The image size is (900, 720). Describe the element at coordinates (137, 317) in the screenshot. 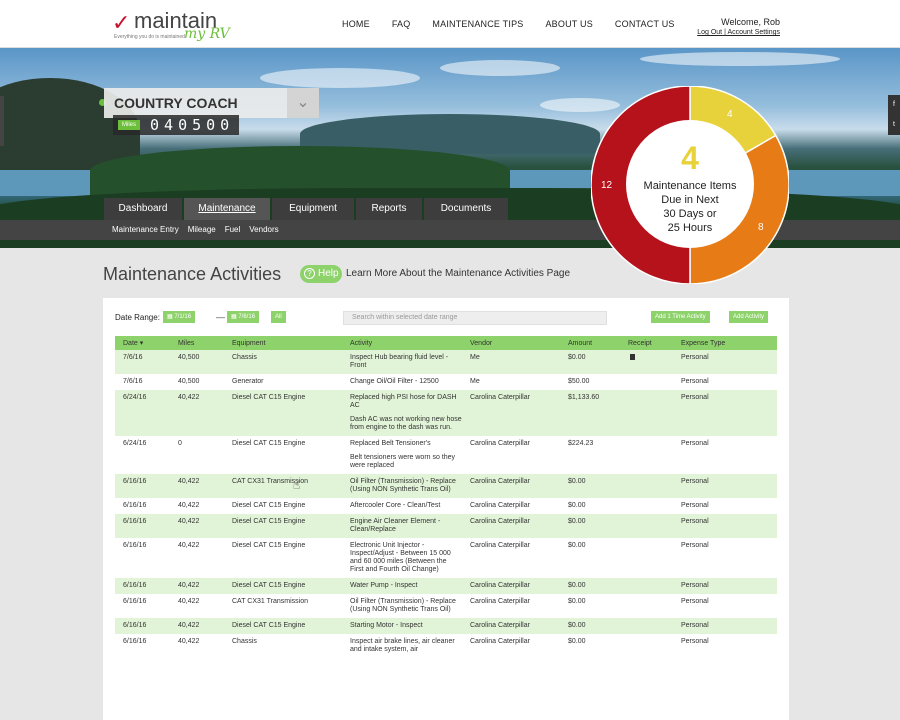

I see `date-range-label: Date Range:` at that location.